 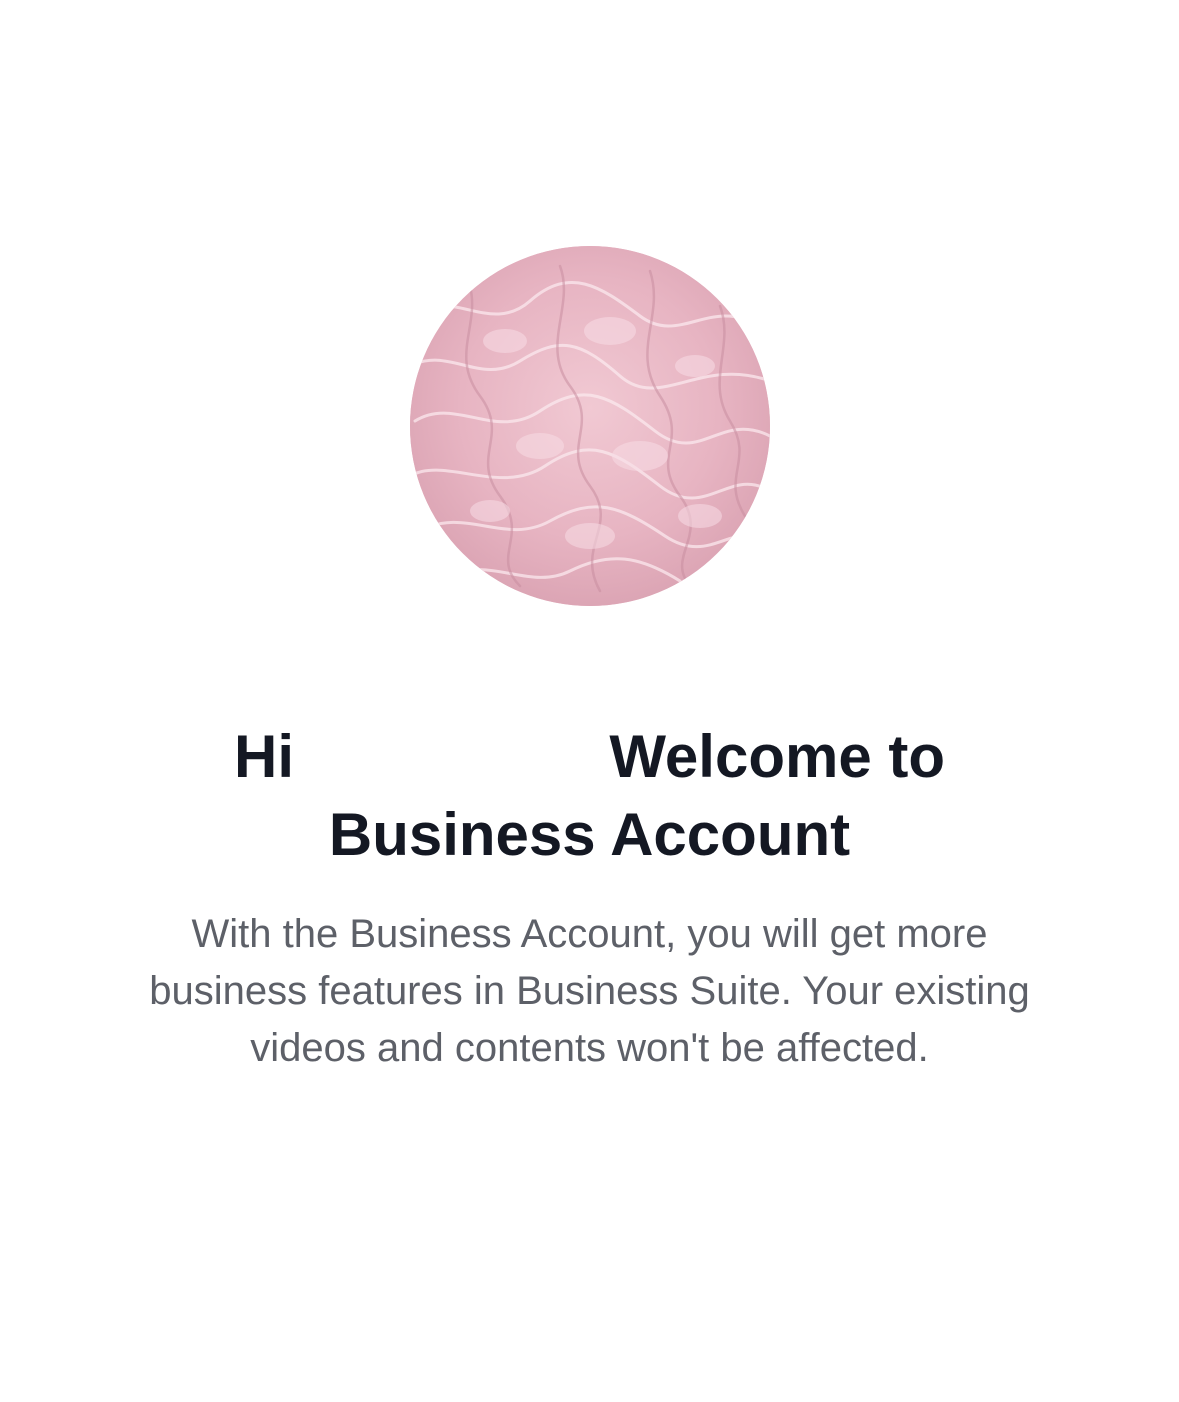 I want to click on welcome-title-prefix: Hi, so click(x=264, y=756).